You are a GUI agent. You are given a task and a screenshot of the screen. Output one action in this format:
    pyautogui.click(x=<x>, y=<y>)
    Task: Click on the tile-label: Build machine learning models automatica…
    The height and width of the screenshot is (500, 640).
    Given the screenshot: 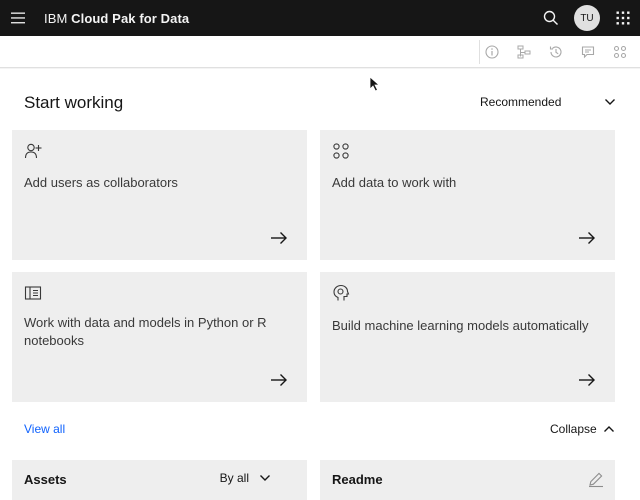 What is the action you would take?
    pyautogui.click(x=460, y=325)
    